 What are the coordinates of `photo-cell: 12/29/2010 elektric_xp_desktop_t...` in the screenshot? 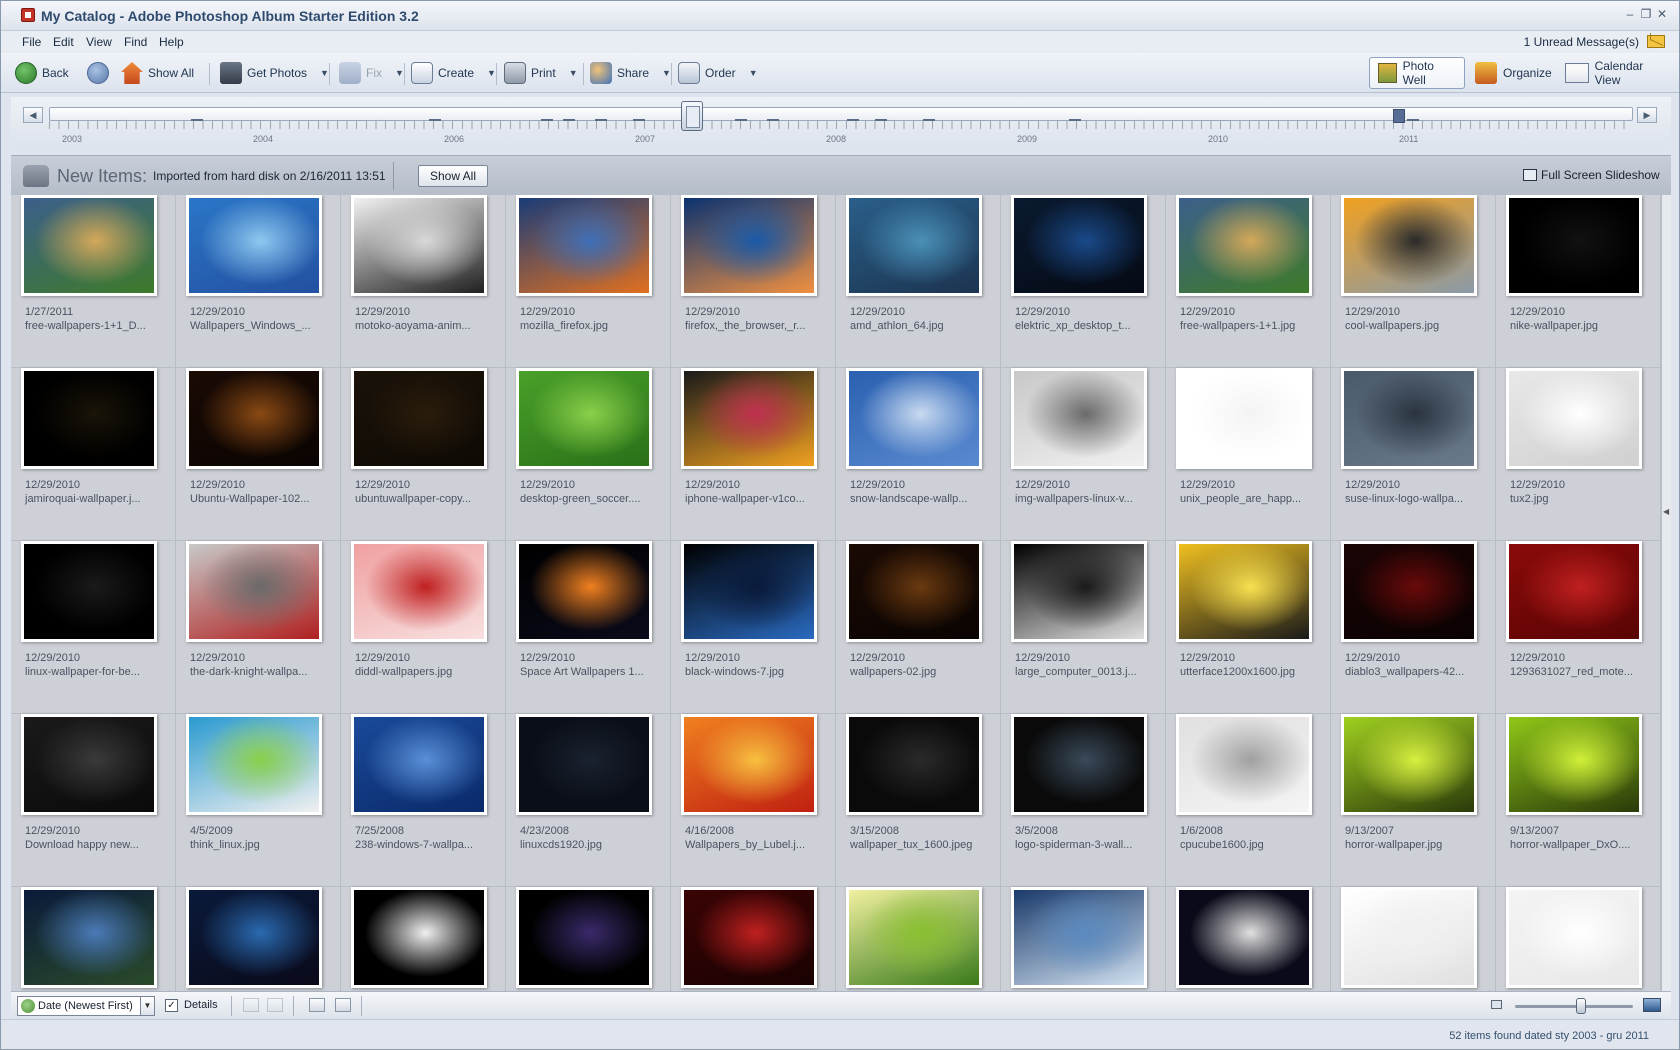 It's located at (1083, 281).